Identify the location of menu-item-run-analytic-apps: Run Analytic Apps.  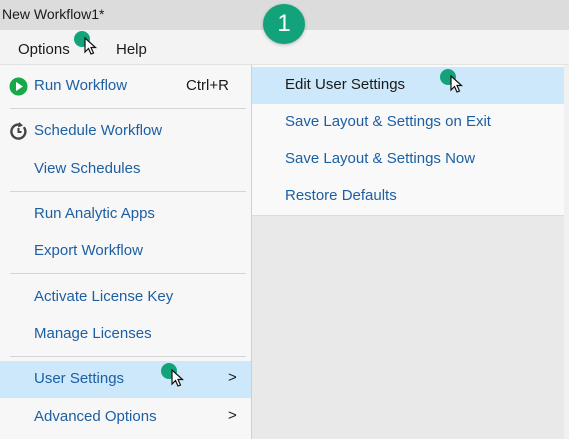
(125, 214).